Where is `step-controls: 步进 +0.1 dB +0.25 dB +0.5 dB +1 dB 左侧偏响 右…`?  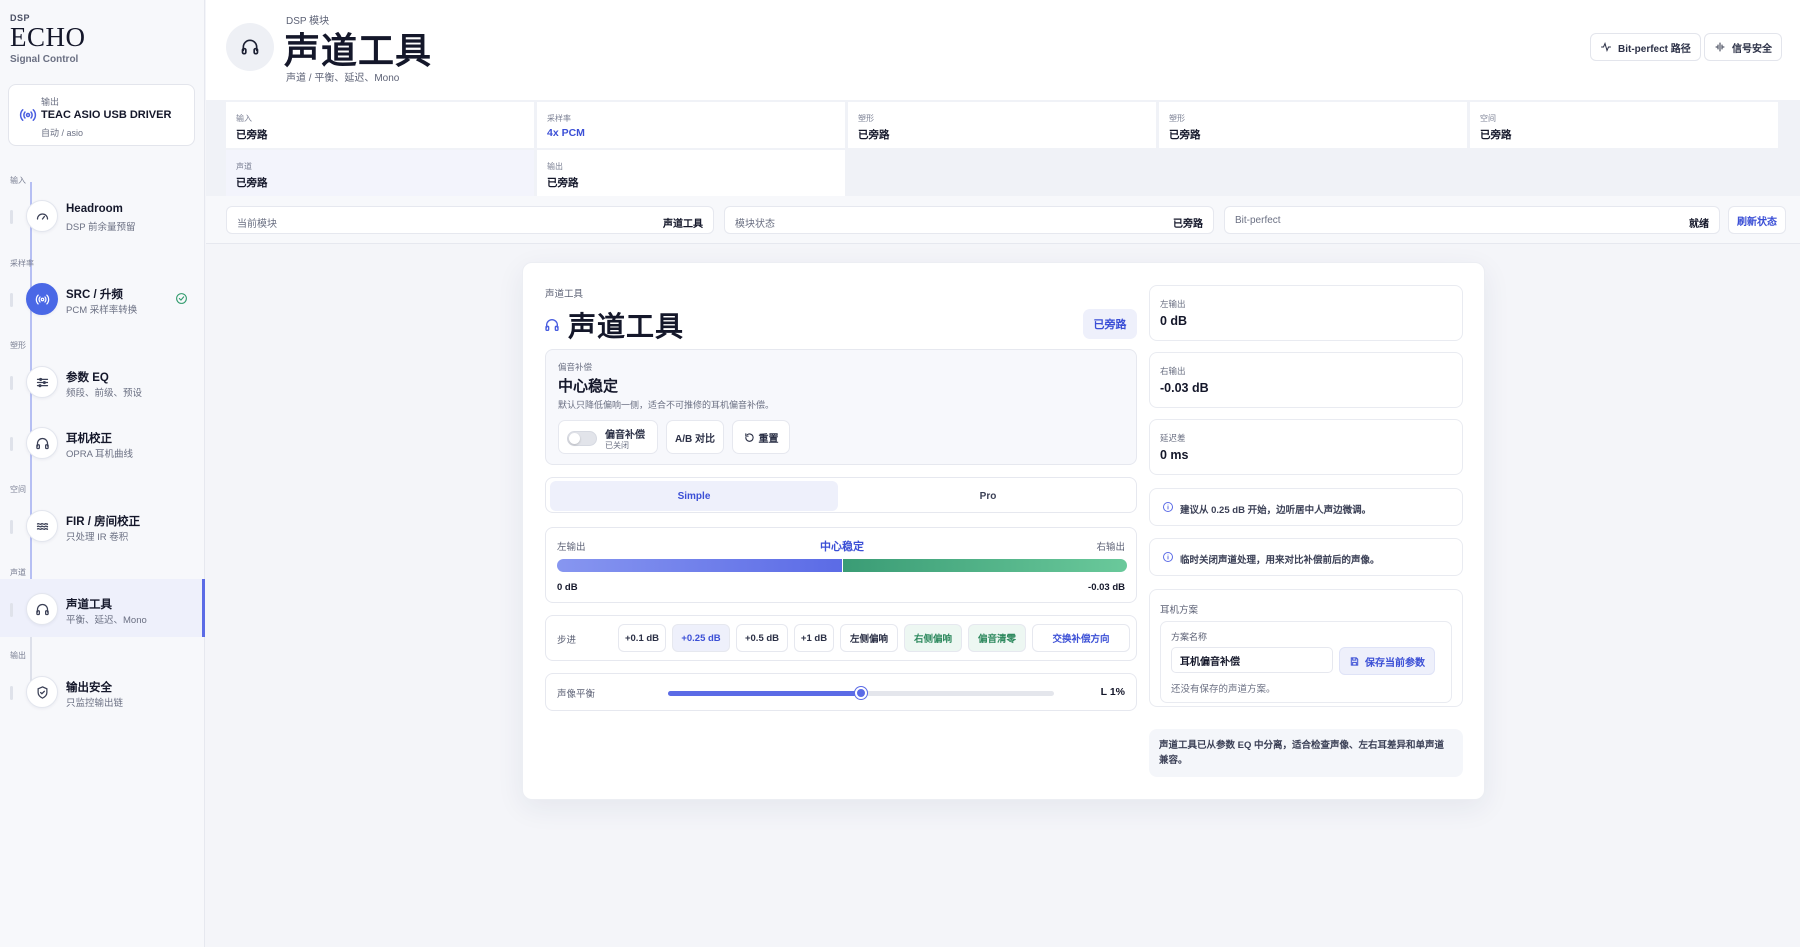
step-controls: 步进 +0.1 dB +0.25 dB +0.5 dB +1 dB 左侧偏响 右… is located at coordinates (841, 638).